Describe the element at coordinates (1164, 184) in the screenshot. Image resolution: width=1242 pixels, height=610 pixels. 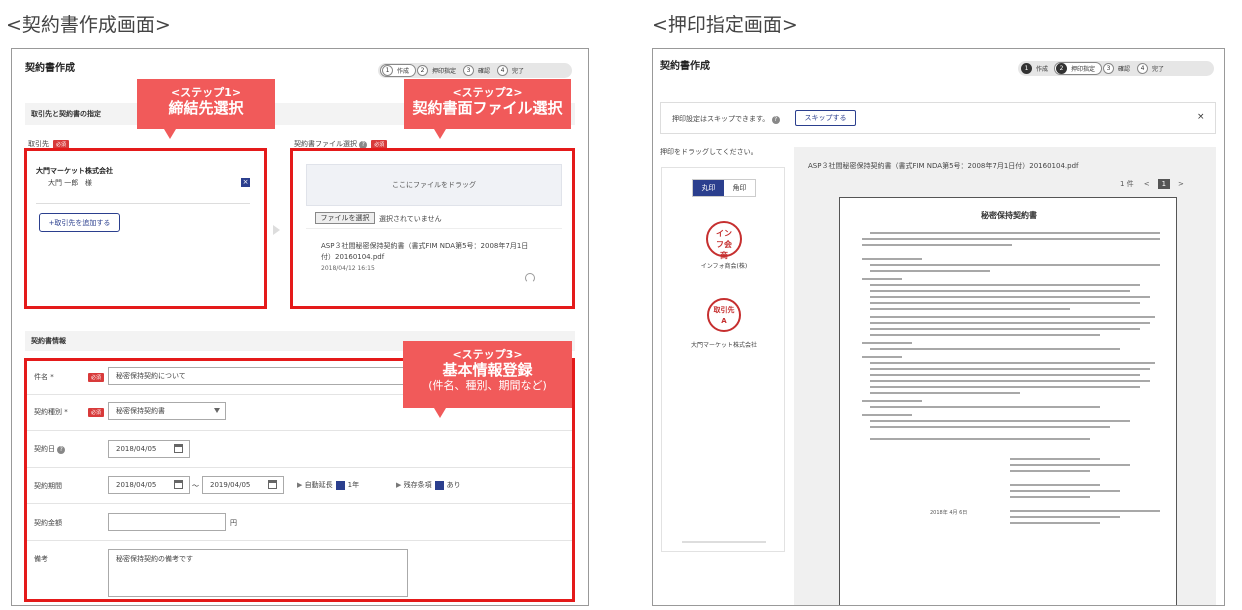
I see `pager-current: 1` at that location.